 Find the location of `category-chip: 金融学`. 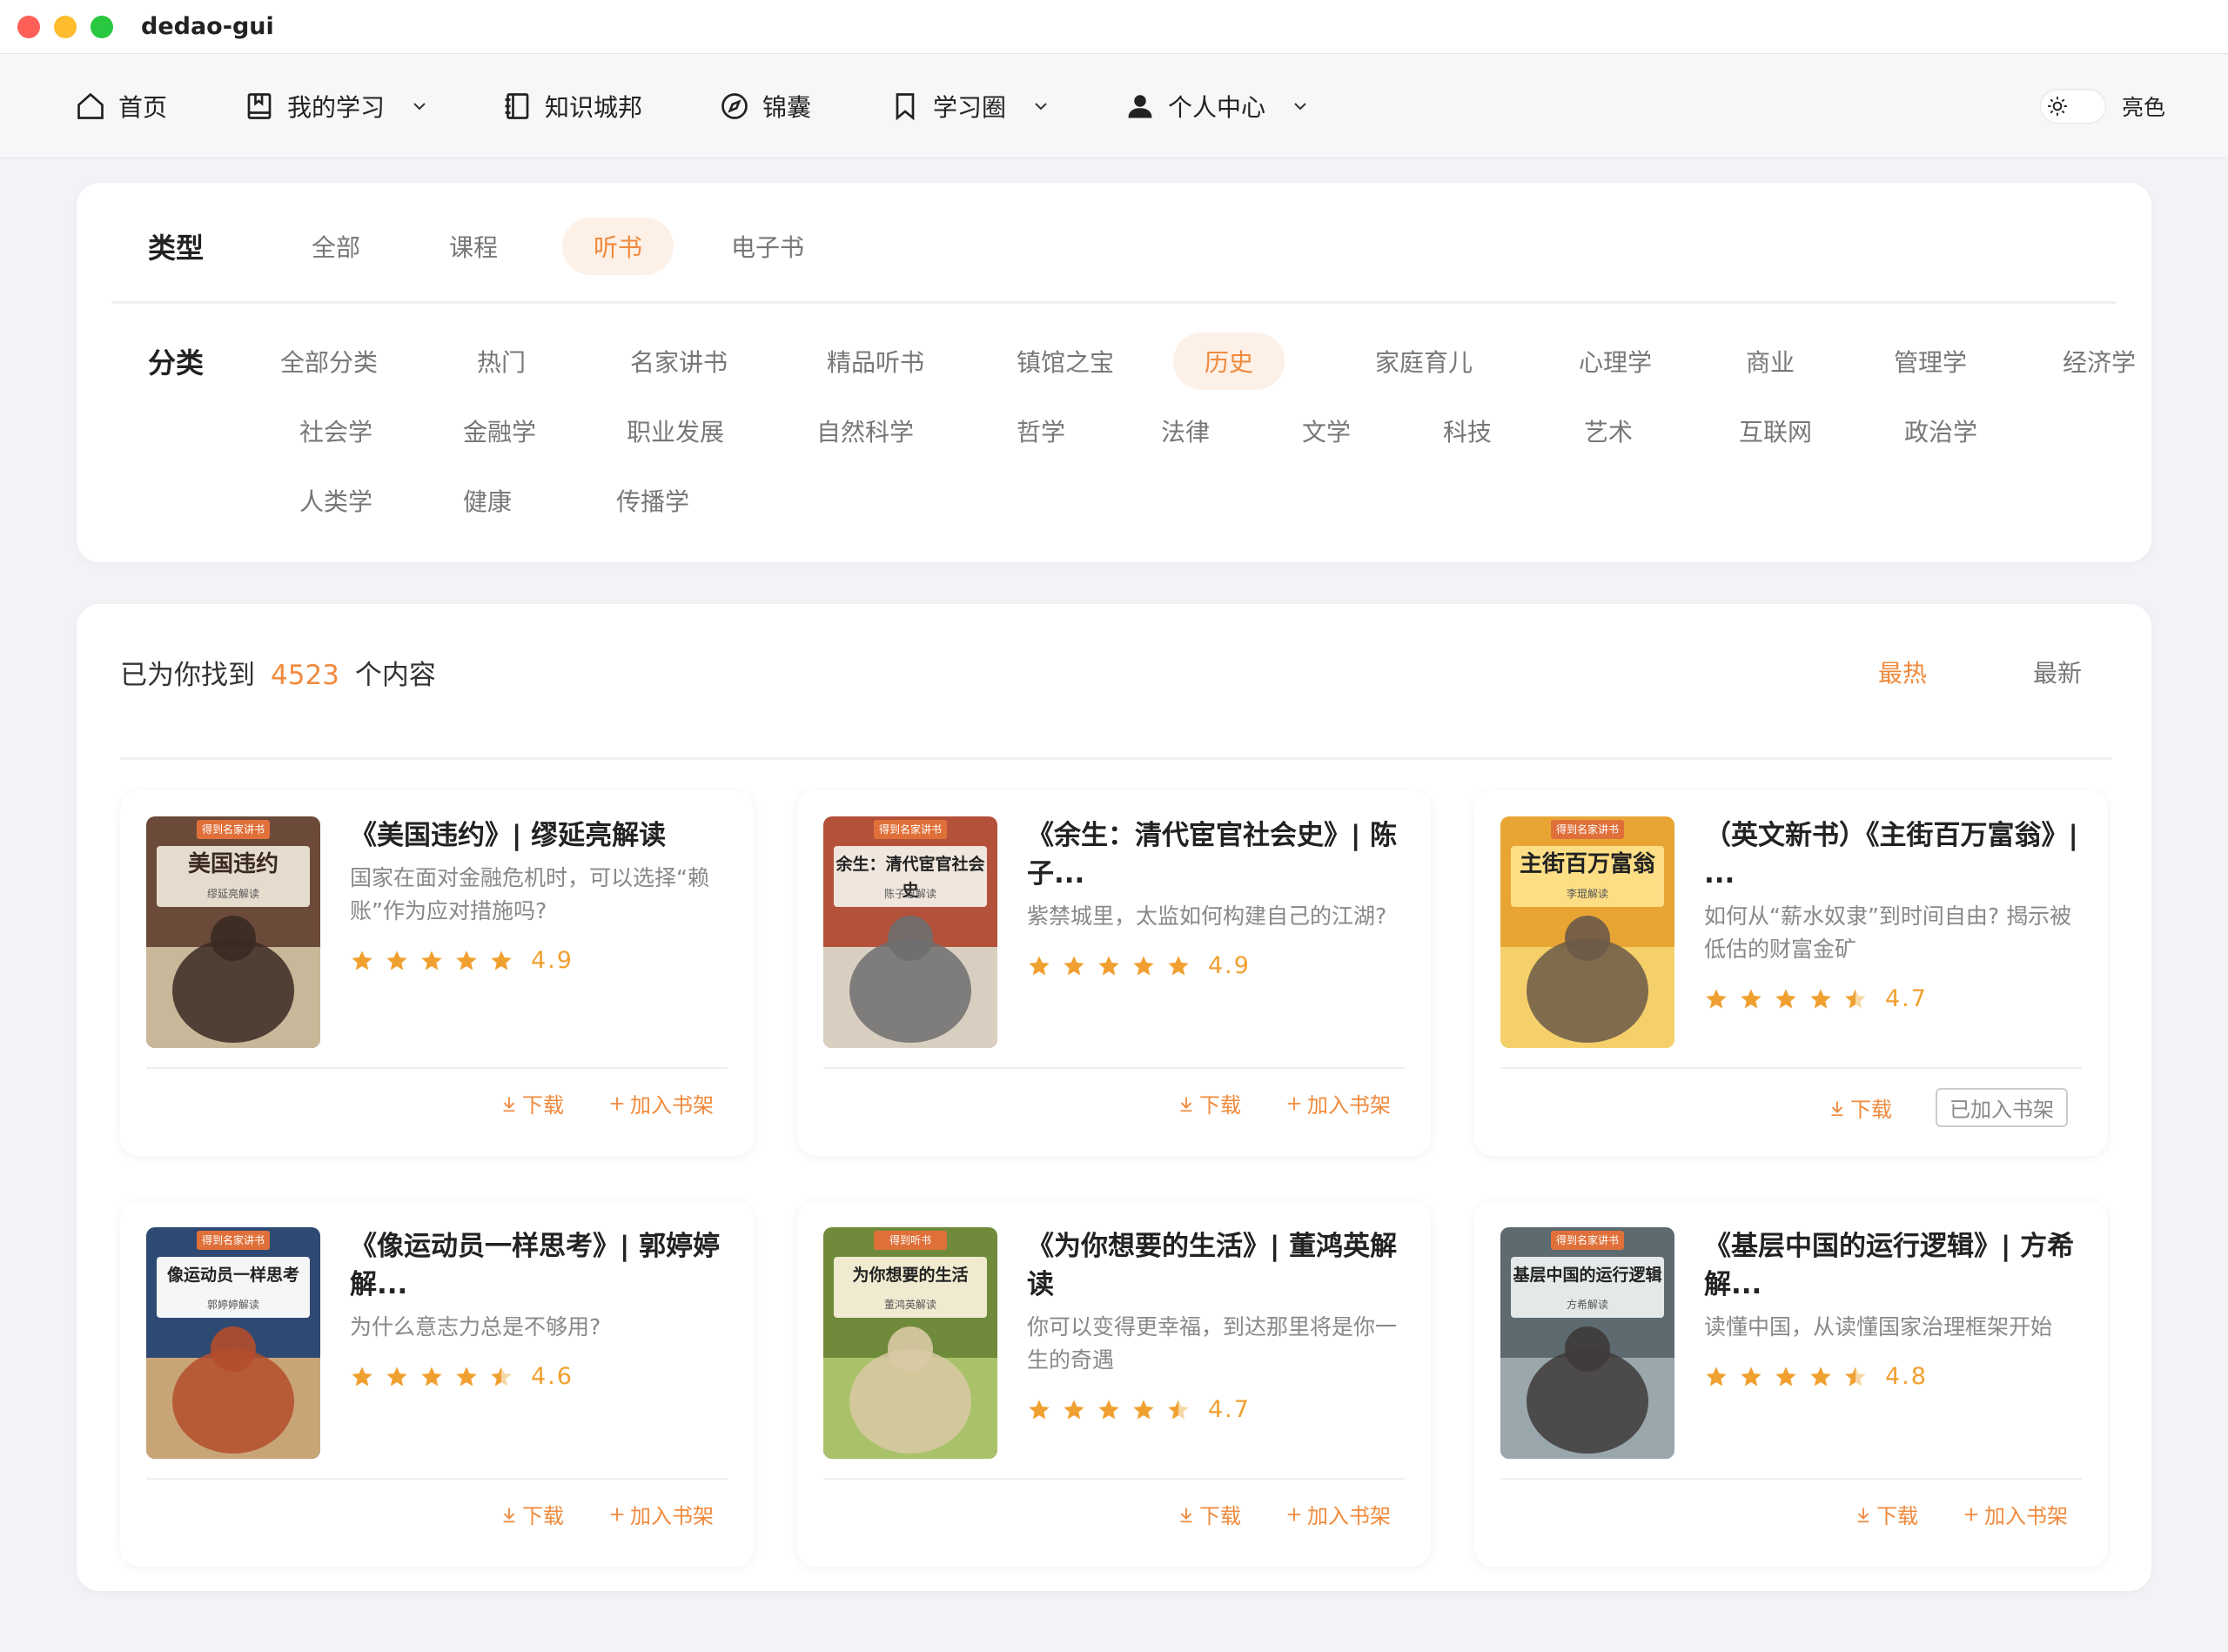

category-chip: 金融学 is located at coordinates (500, 431).